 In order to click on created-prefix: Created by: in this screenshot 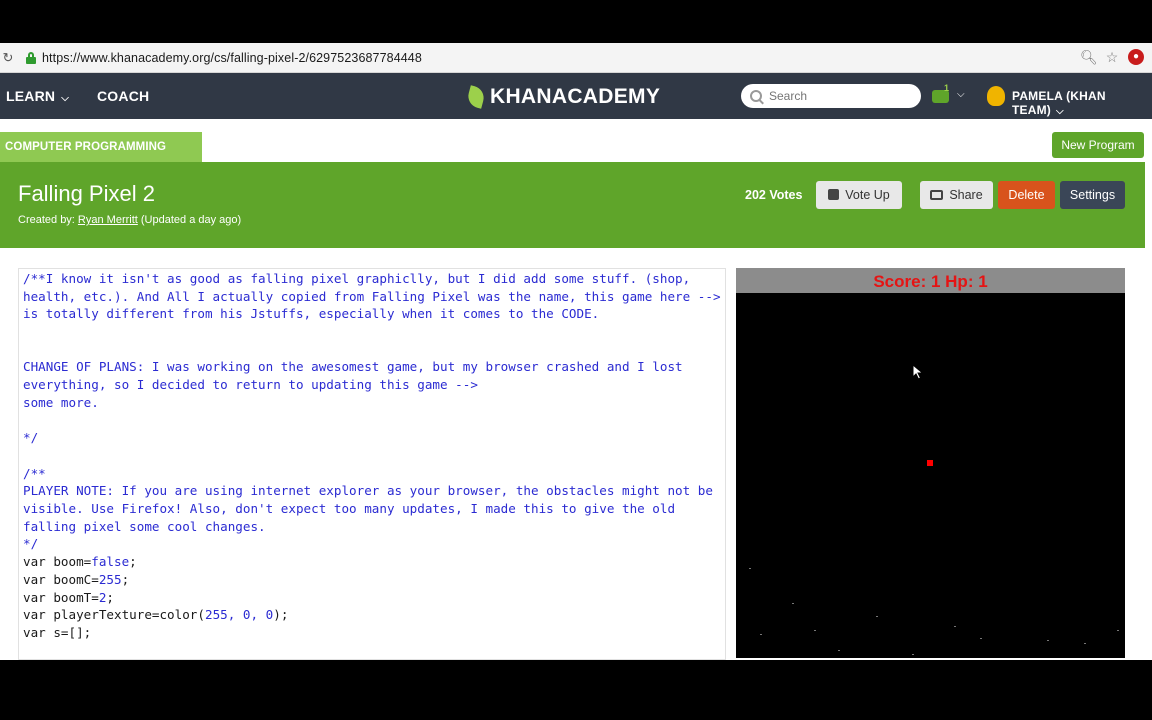, I will do `click(48, 220)`.